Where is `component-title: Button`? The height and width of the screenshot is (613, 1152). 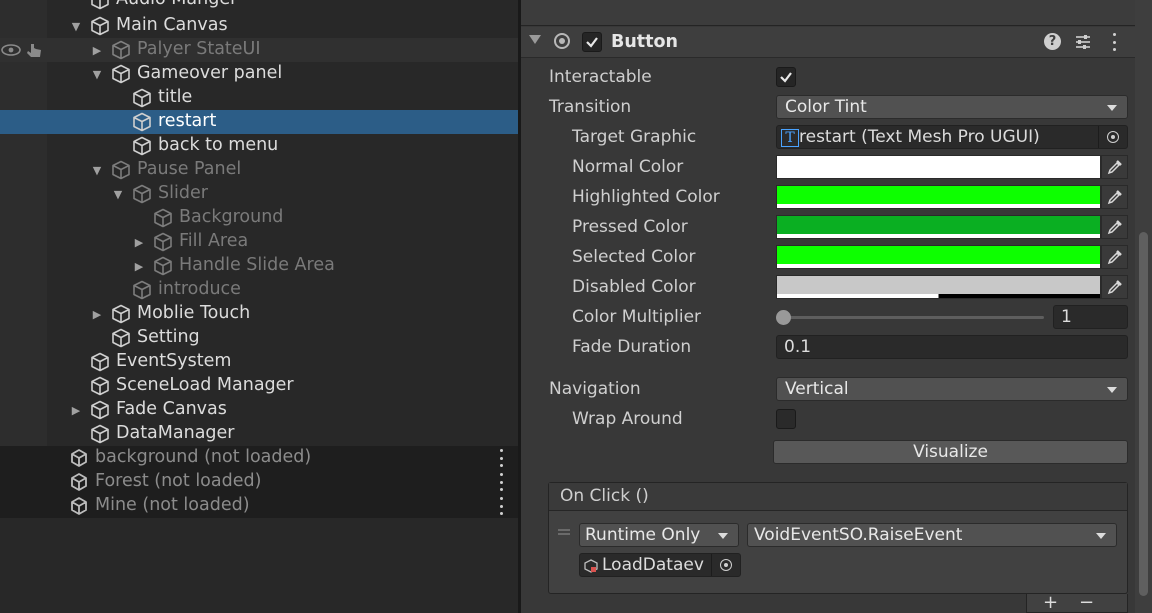 component-title: Button is located at coordinates (645, 42).